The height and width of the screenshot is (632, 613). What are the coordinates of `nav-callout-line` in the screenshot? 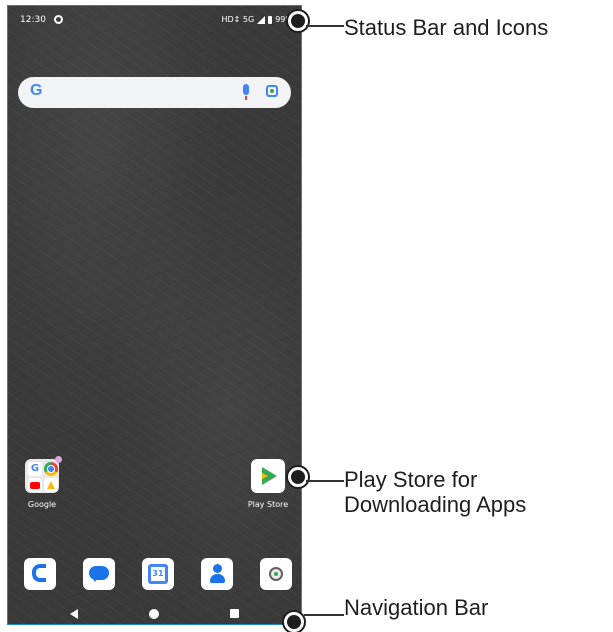 It's located at (324, 615).